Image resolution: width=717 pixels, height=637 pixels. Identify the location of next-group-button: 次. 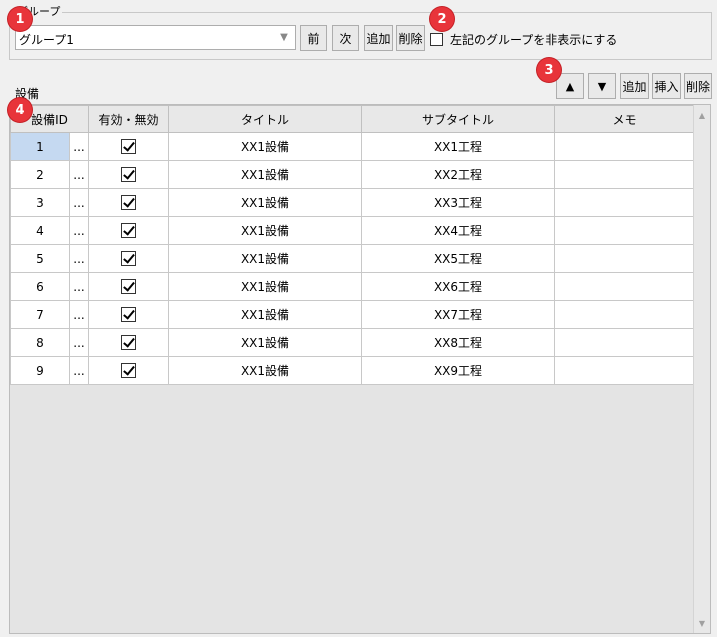
(345, 38).